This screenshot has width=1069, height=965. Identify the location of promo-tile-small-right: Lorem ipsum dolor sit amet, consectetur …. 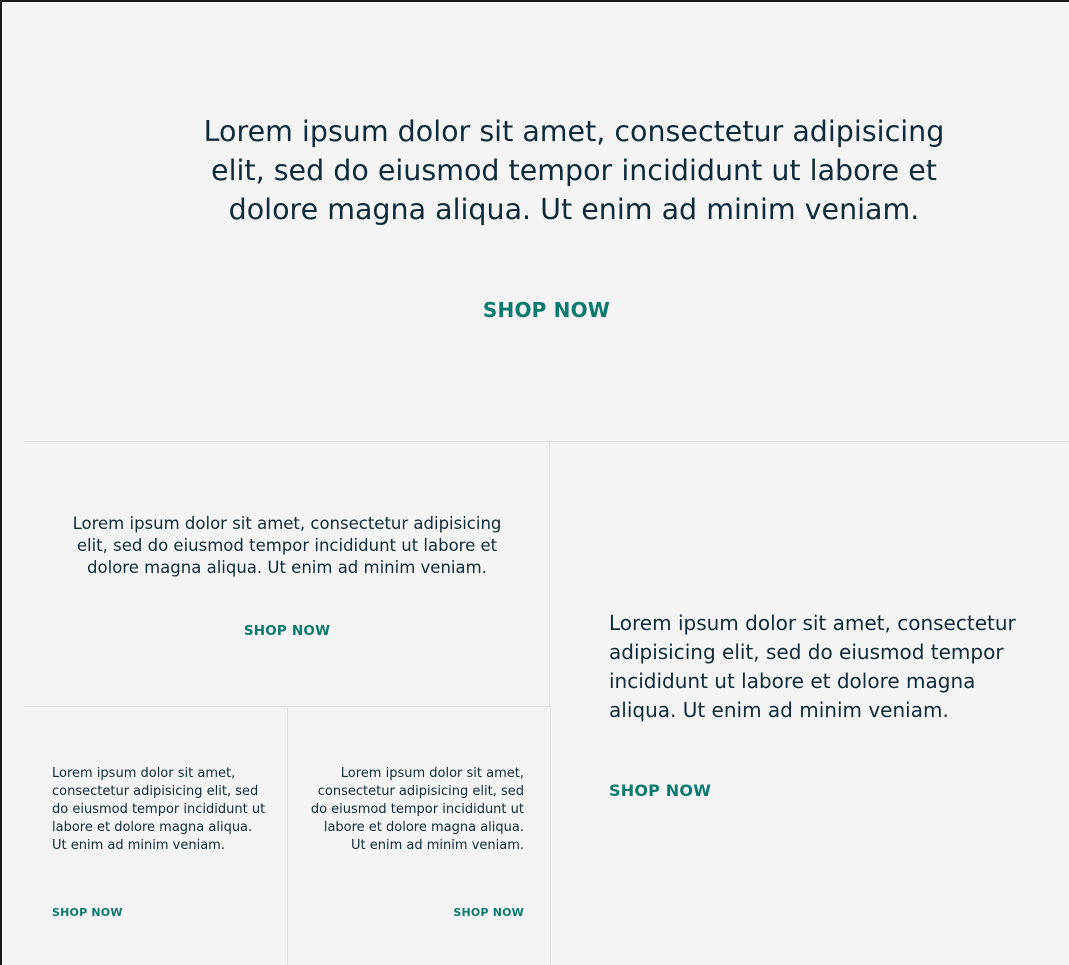
(419, 836).